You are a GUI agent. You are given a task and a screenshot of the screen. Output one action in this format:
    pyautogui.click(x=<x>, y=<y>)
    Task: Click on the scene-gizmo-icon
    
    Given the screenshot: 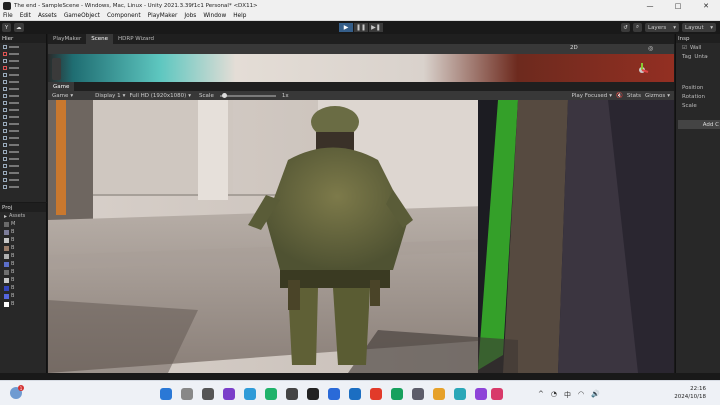 What is the action you would take?
    pyautogui.click(x=642, y=70)
    